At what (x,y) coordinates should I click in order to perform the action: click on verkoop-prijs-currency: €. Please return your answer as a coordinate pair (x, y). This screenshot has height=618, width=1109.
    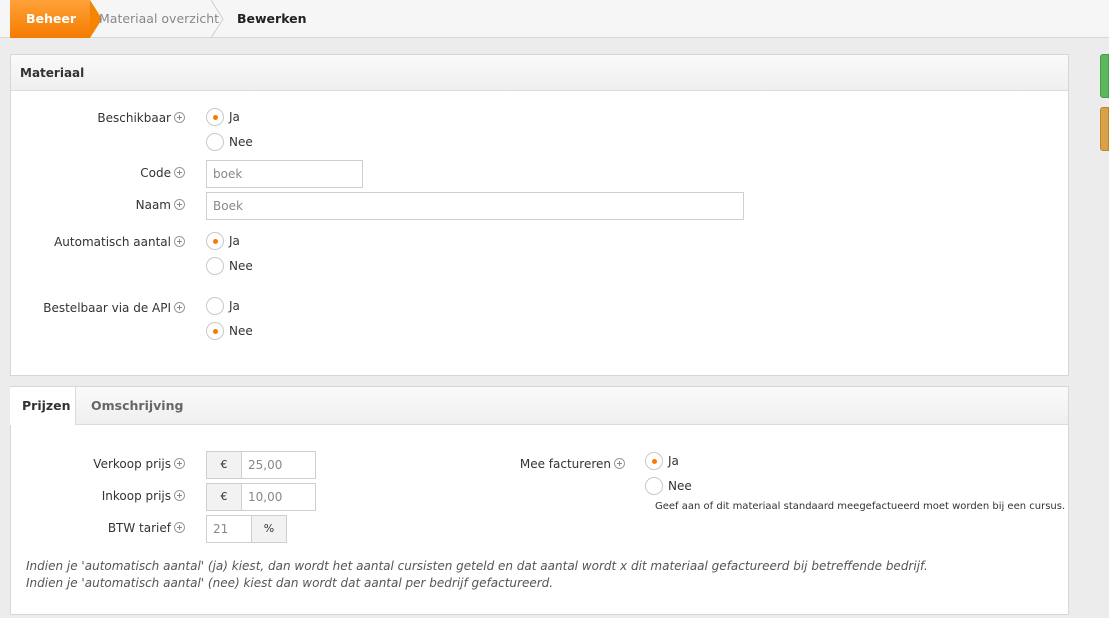
    Looking at the image, I should click on (224, 465).